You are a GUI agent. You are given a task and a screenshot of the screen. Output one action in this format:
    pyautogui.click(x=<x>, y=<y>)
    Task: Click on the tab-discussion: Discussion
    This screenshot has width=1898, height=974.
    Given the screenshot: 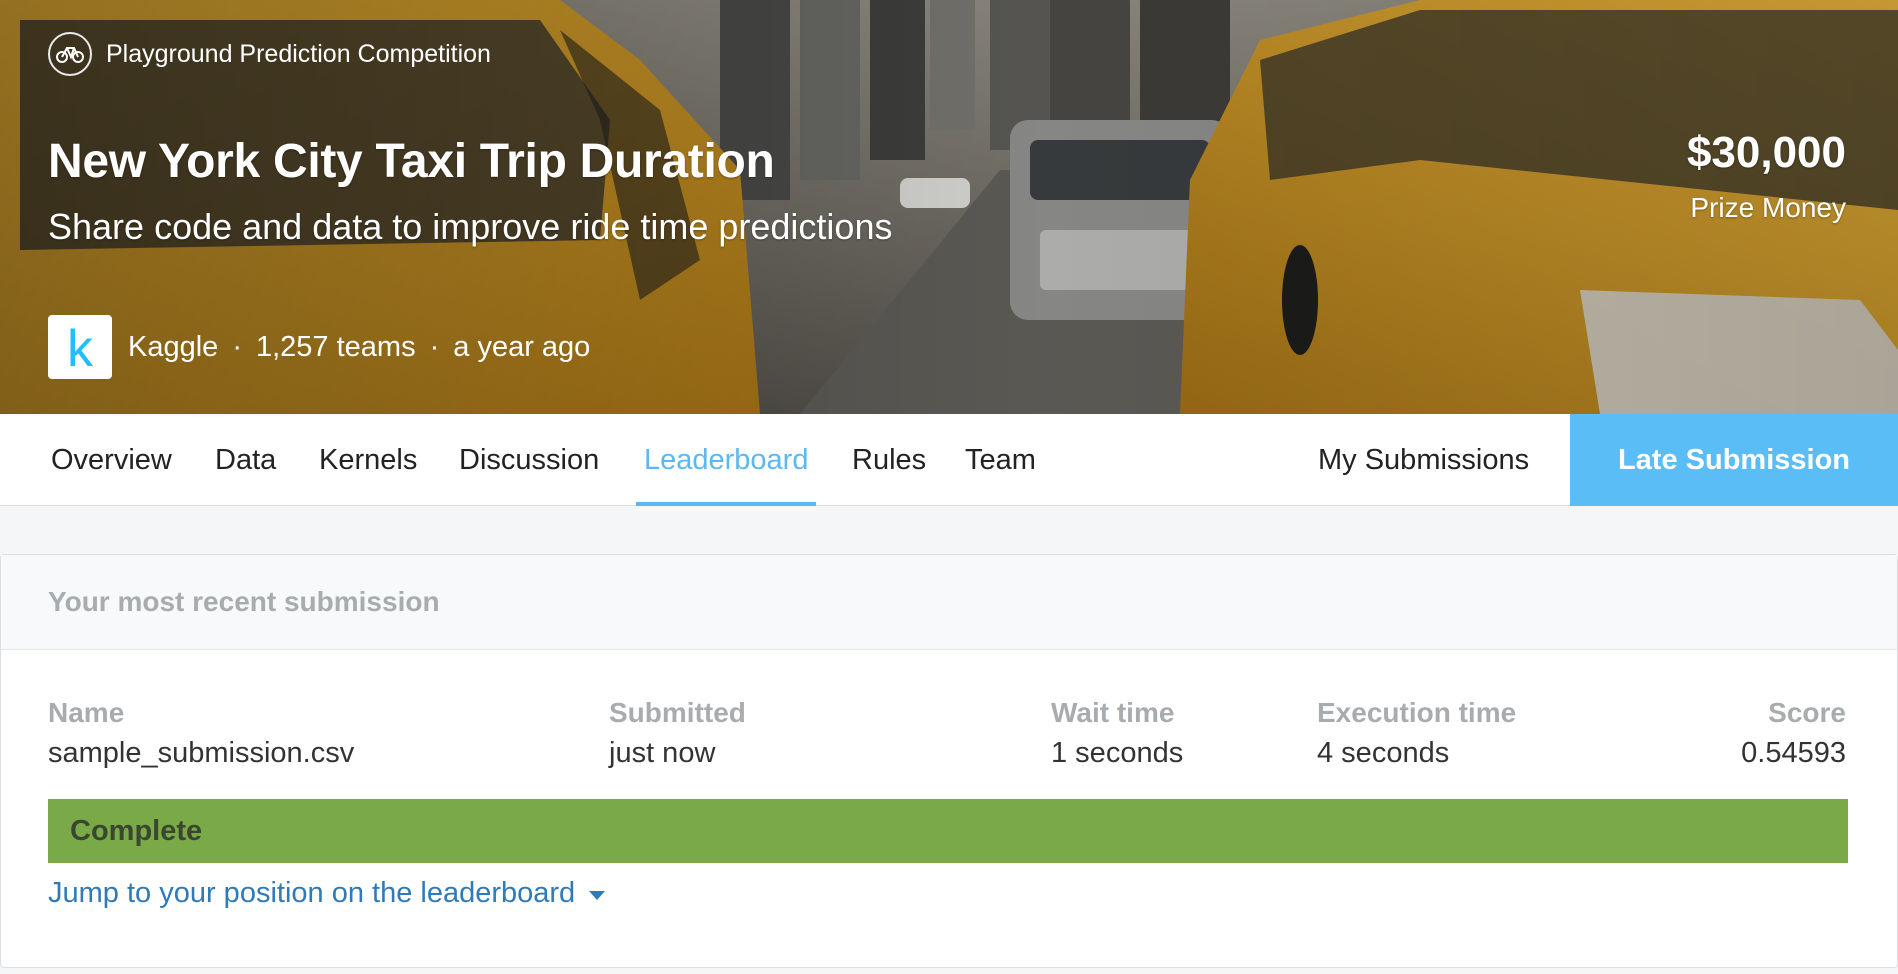 What is the action you would take?
    pyautogui.click(x=529, y=460)
    